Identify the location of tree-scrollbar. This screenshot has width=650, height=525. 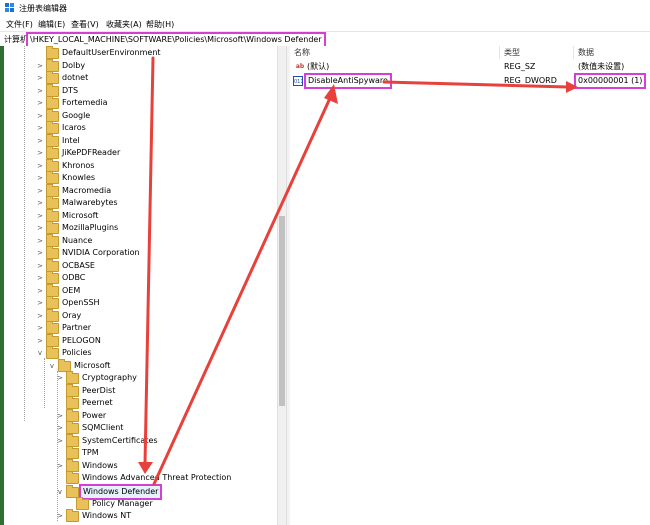
(281, 285).